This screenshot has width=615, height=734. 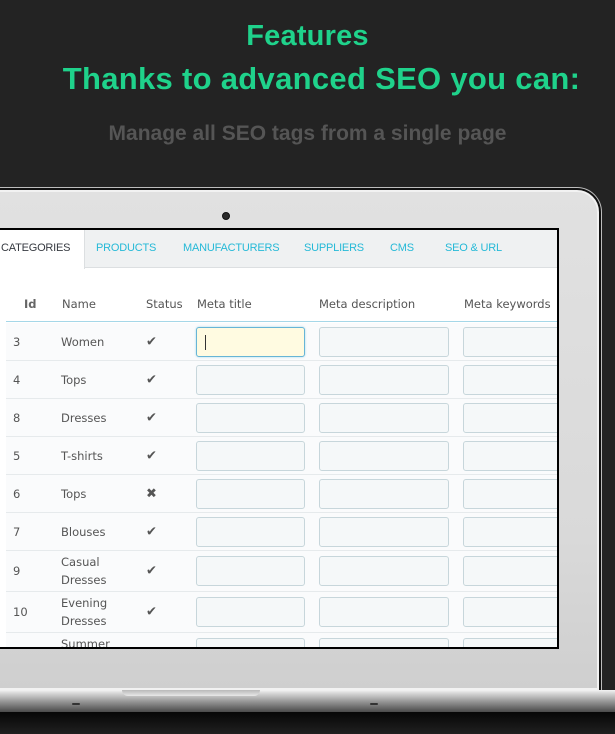 What do you see at coordinates (17, 493) in the screenshot?
I see `row-id: 6` at bounding box center [17, 493].